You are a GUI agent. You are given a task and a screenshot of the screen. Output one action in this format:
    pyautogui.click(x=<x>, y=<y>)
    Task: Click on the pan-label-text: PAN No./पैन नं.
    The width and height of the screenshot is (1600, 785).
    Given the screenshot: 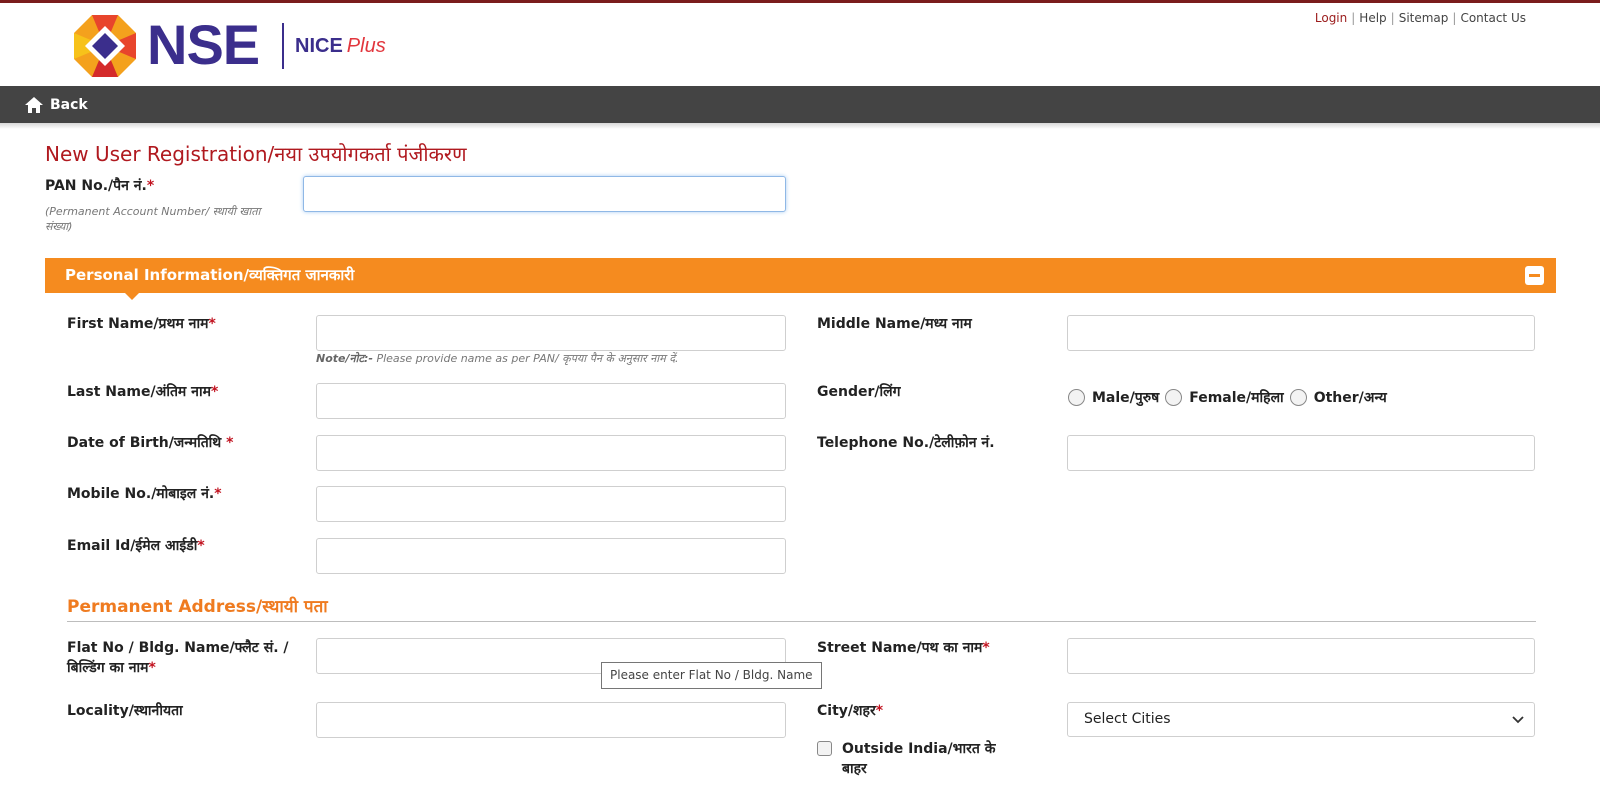 What is the action you would take?
    pyautogui.click(x=96, y=186)
    